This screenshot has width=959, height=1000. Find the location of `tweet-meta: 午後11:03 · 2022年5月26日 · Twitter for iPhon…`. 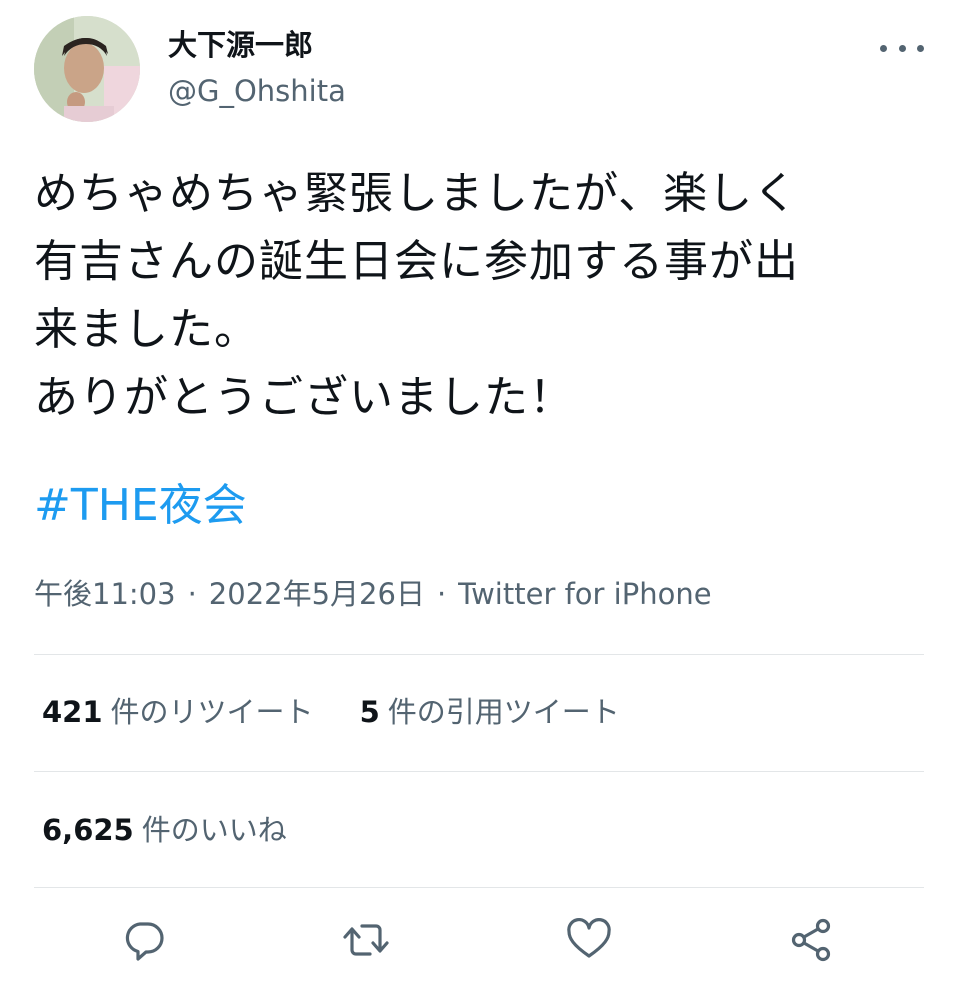

tweet-meta: 午後11:03 · 2022年5月26日 · Twitter for iPhon… is located at coordinates (373, 594).